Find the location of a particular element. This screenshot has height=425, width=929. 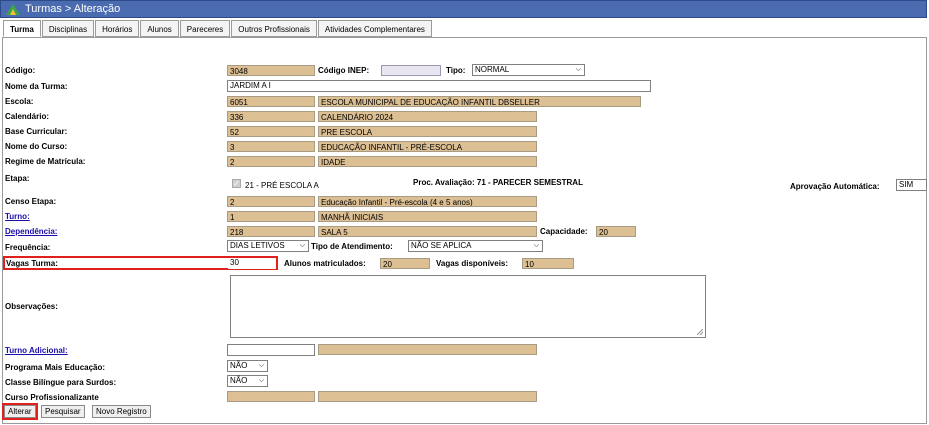

programa-mais-educacao-value: NÃO is located at coordinates (239, 365).